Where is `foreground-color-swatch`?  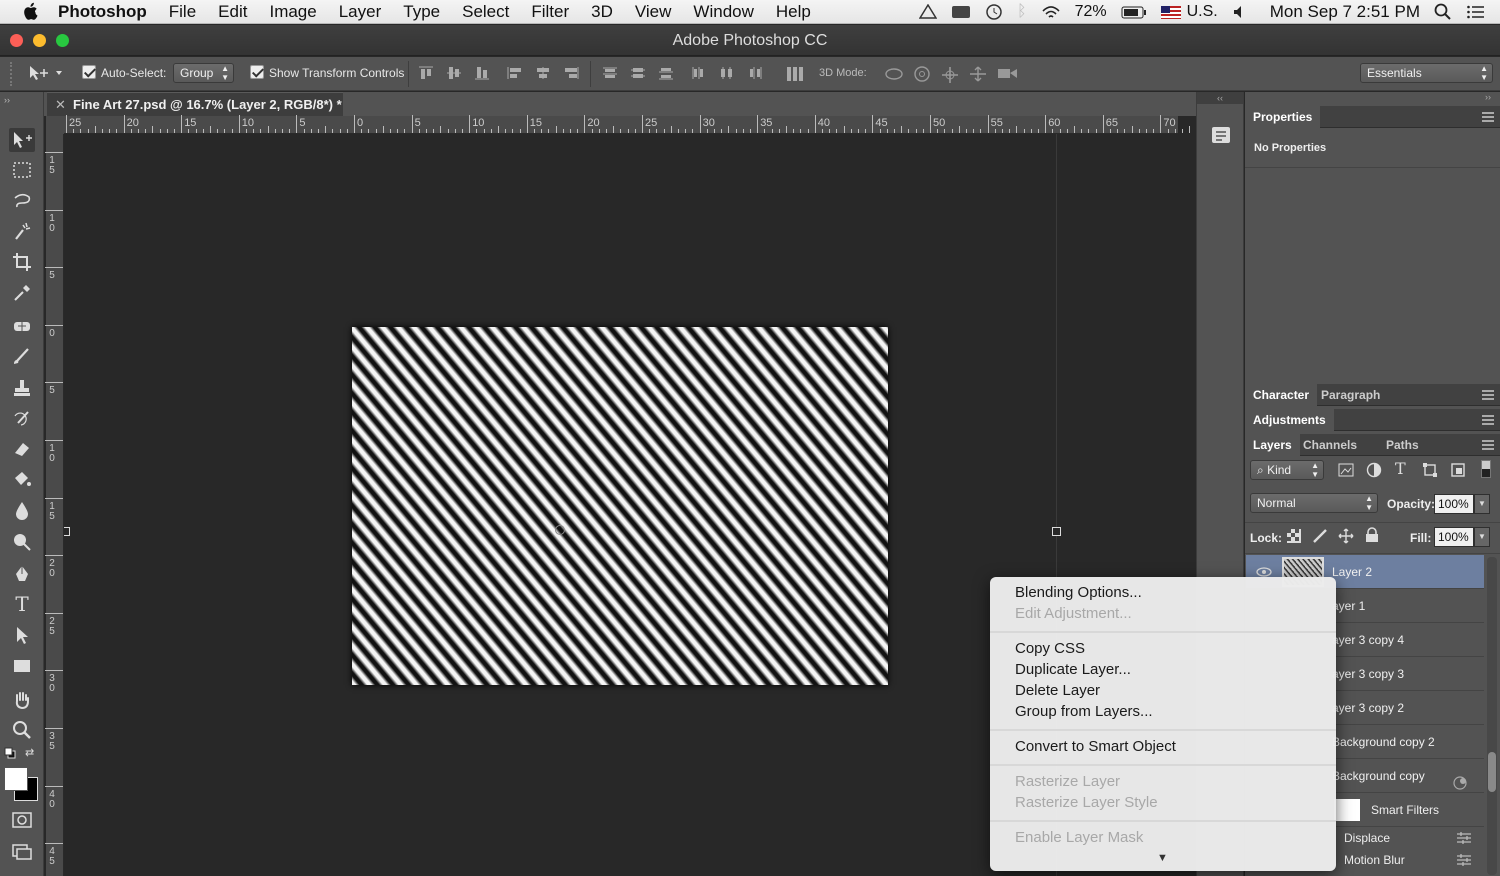
foreground-color-swatch is located at coordinates (16, 779).